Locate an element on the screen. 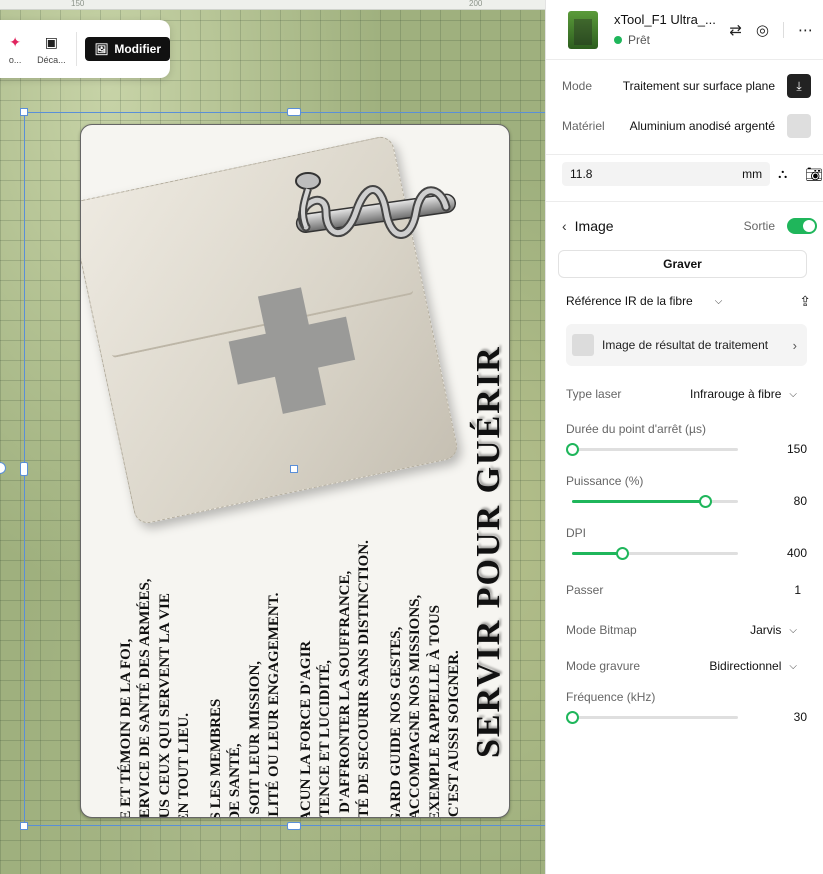 This screenshot has width=823, height=874. preset-row: Référence IR de la fibre ⌵ ⇪ is located at coordinates (684, 301).